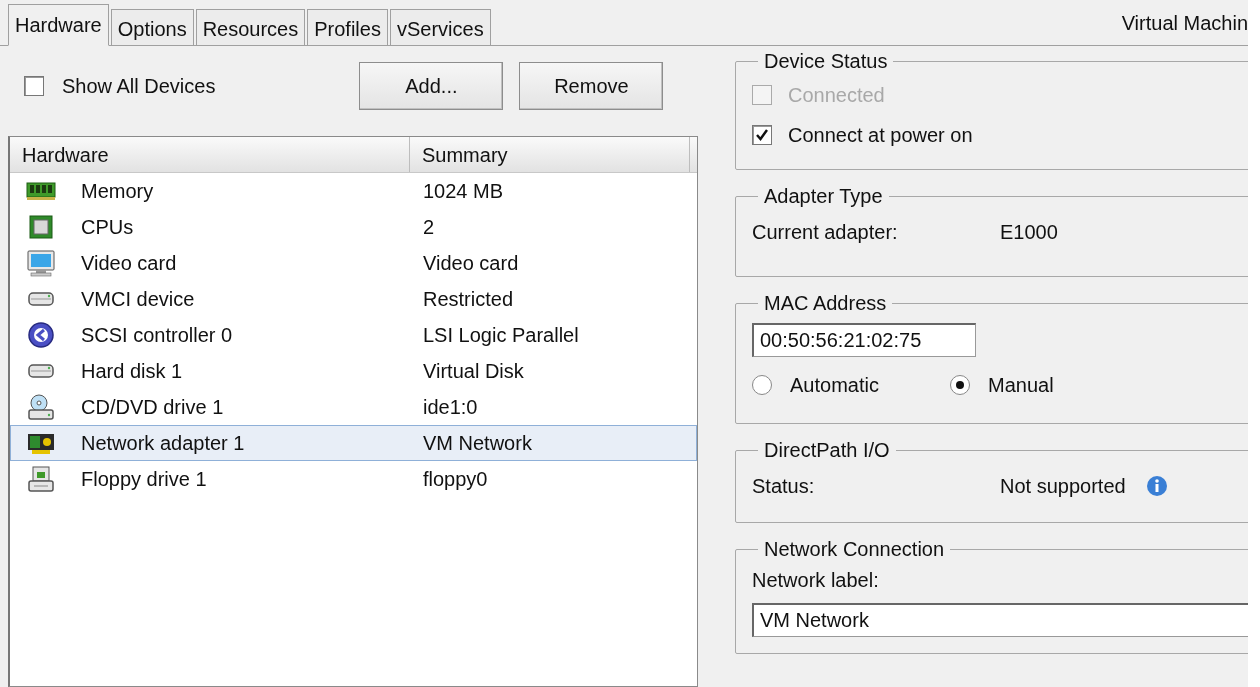  Describe the element at coordinates (353, 227) in the screenshot. I see `table-row: CPUs 2` at that location.